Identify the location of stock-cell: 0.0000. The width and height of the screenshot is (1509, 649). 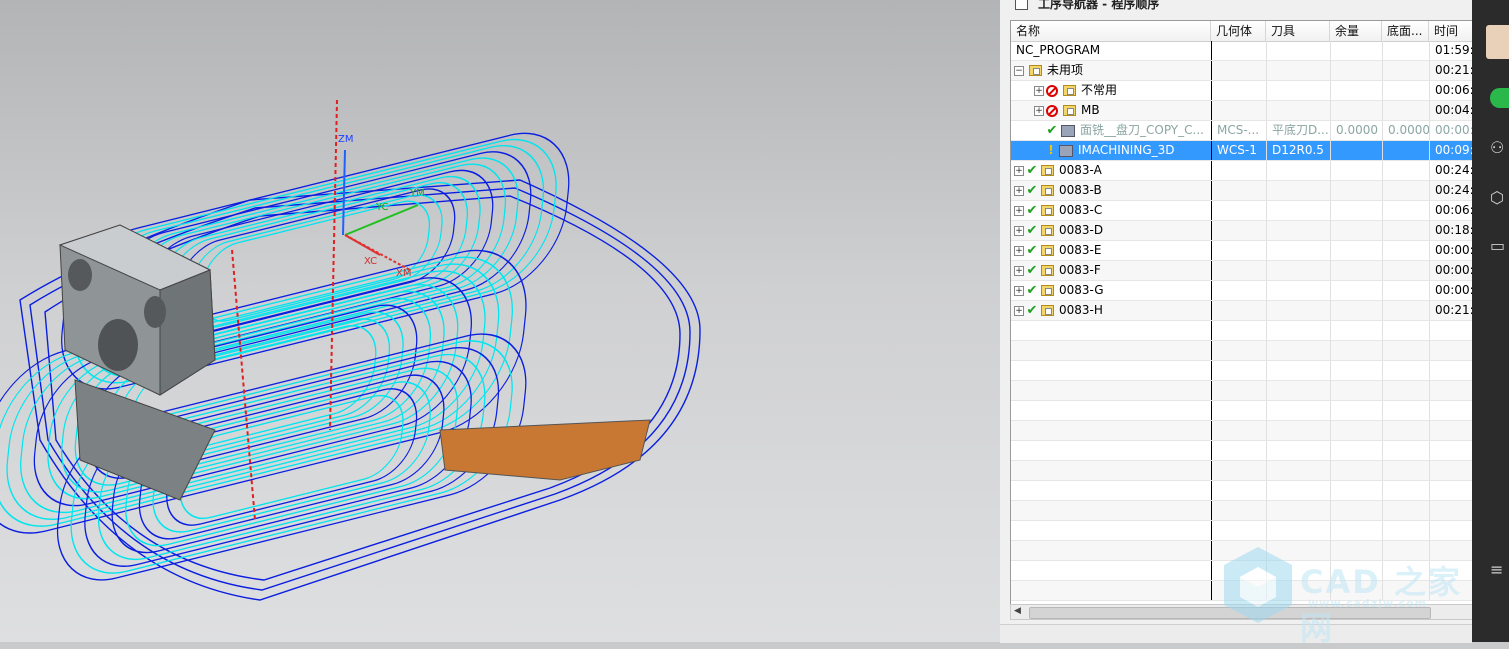
(1356, 130).